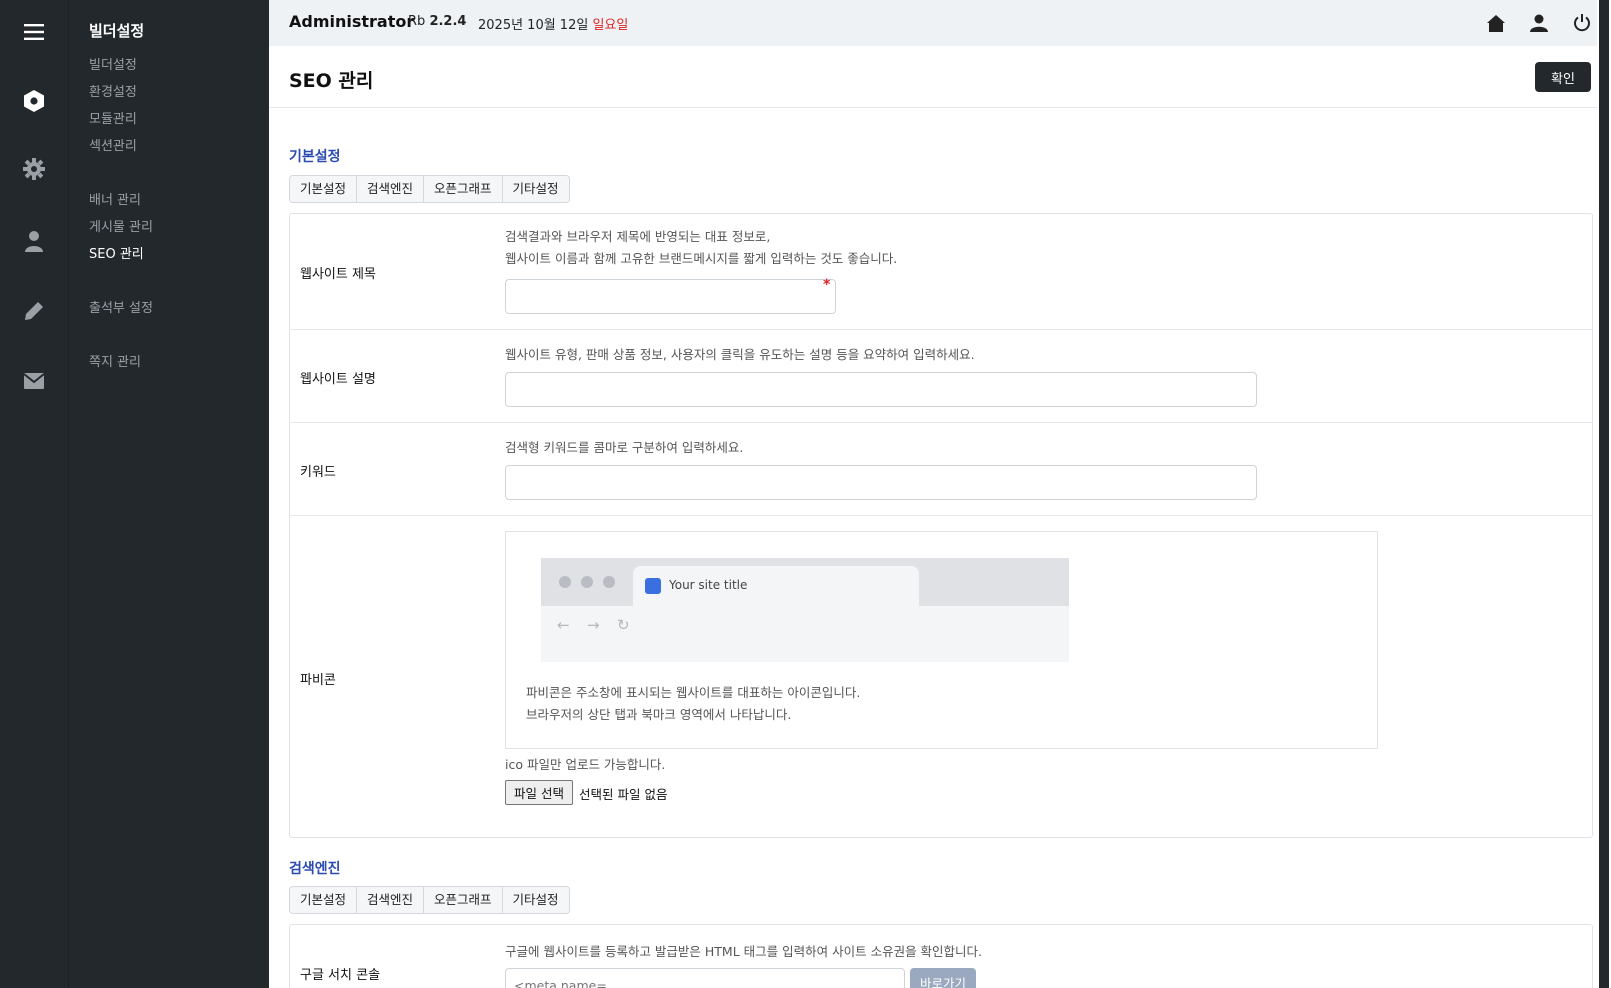 The width and height of the screenshot is (1611, 988). Describe the element at coordinates (933, 77) in the screenshot. I see `page-header: SEO 관리 확인` at that location.